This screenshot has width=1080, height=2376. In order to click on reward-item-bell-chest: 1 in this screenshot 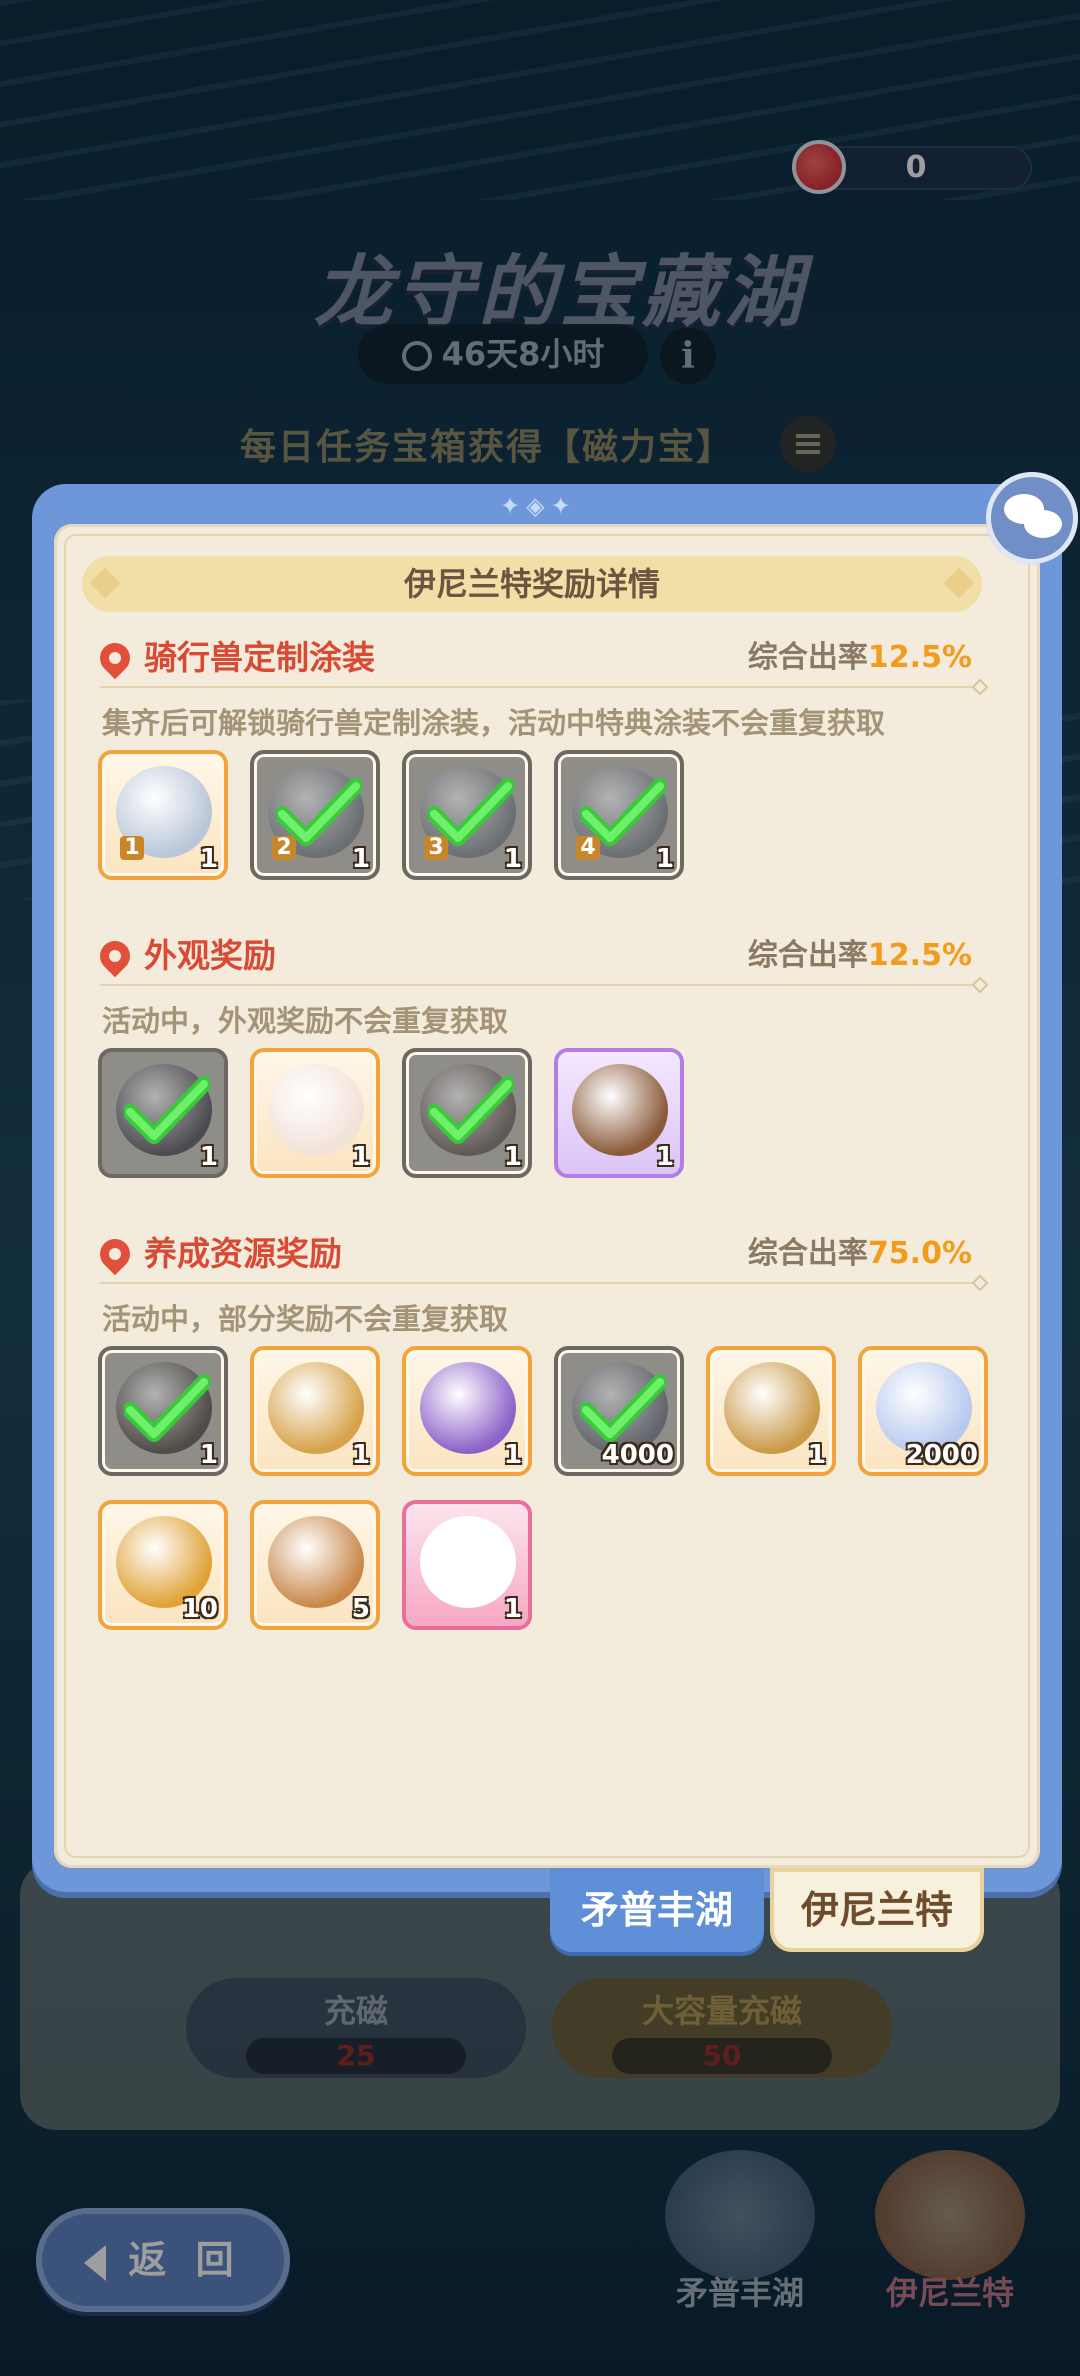, I will do `click(315, 1411)`.